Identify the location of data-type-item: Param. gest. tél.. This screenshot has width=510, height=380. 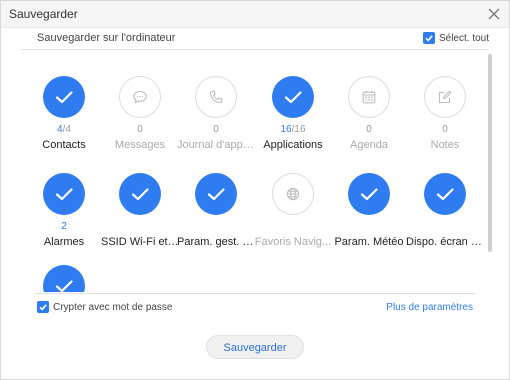
(216, 210).